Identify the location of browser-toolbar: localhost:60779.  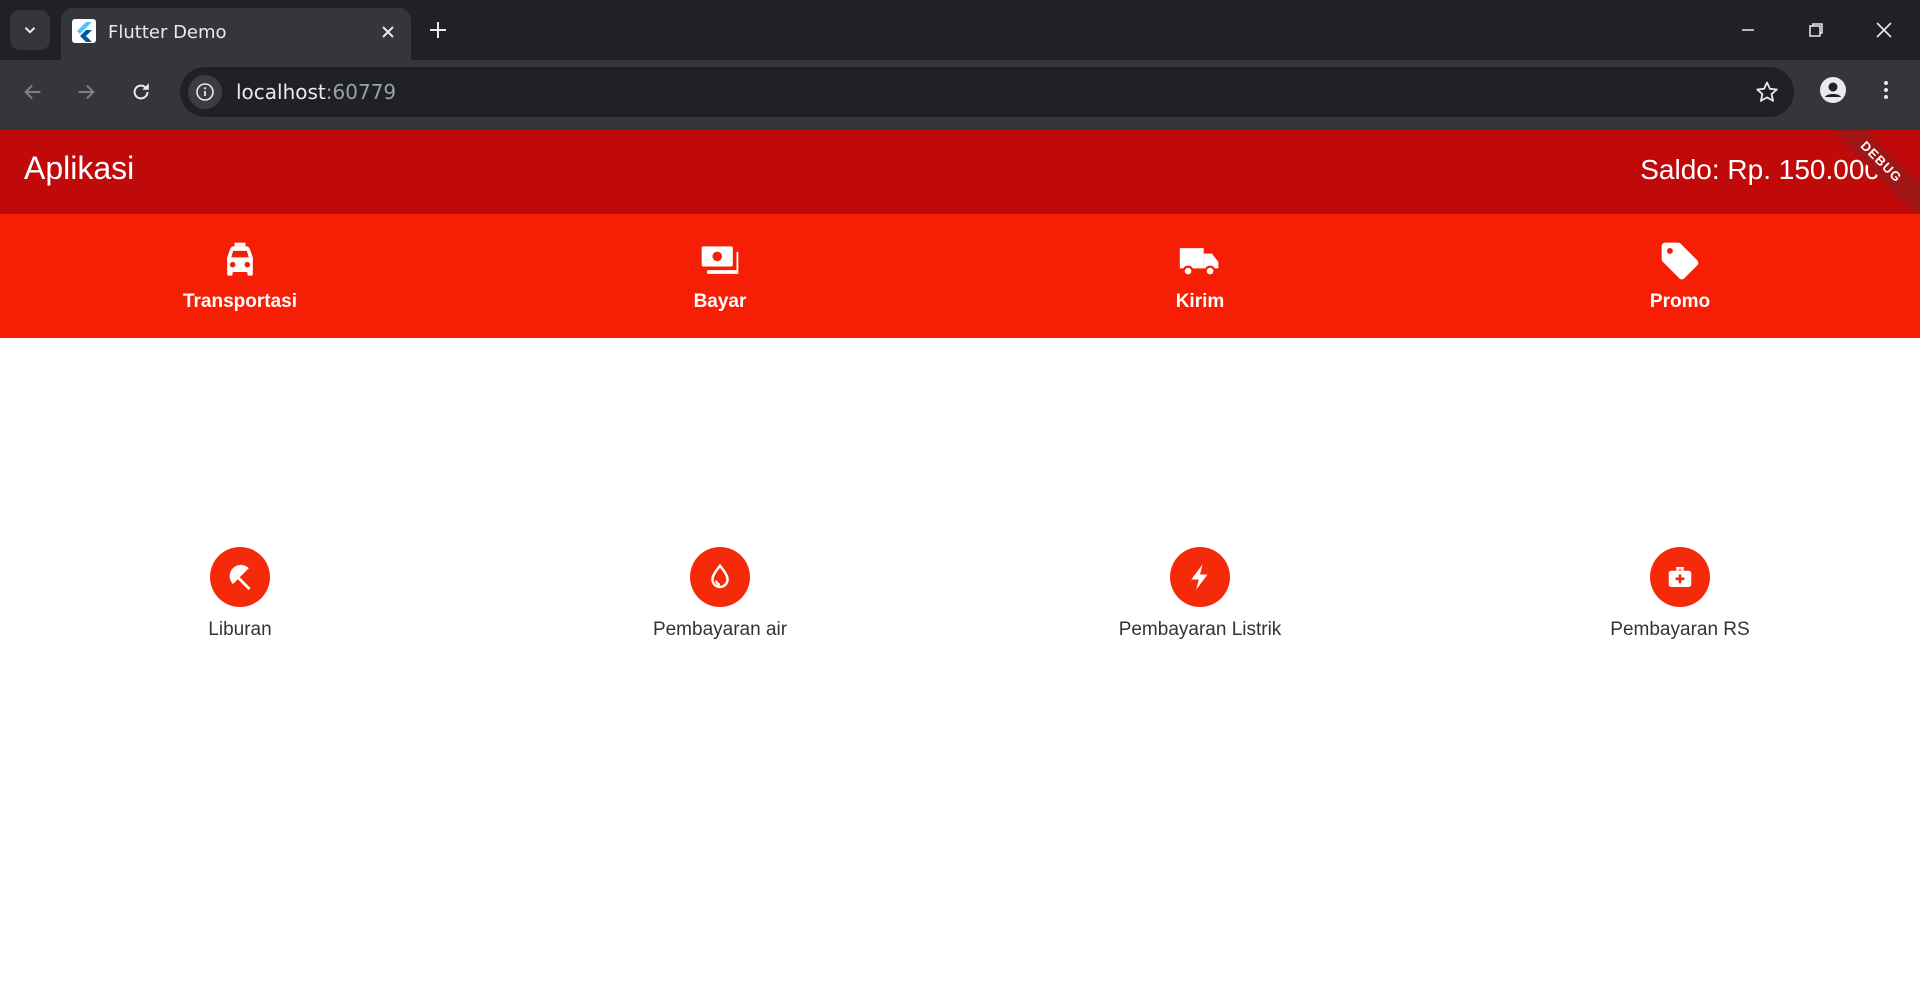
(960, 95).